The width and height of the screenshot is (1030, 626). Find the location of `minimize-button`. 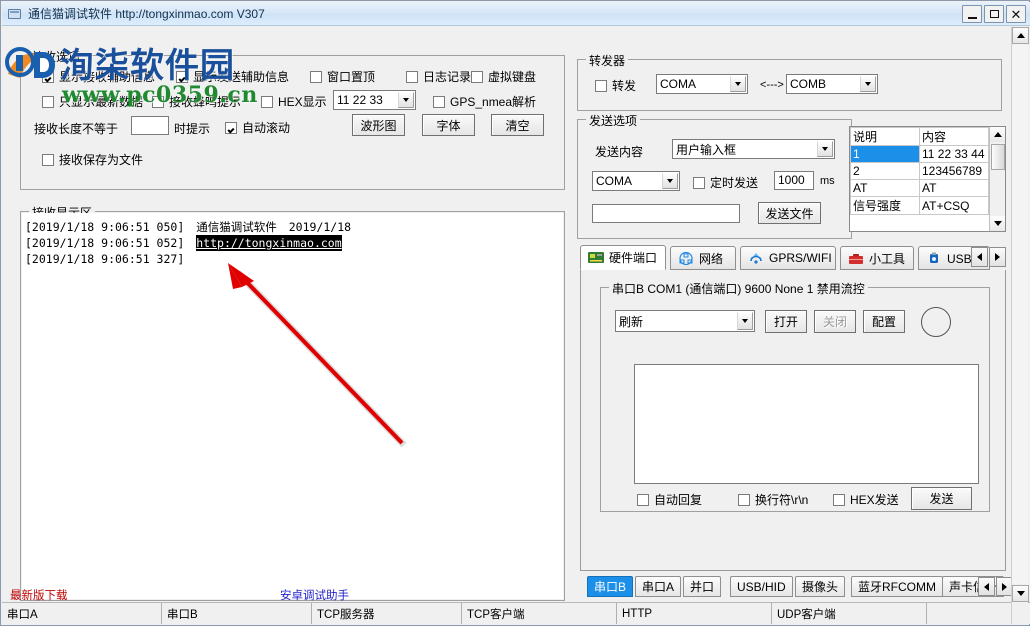

minimize-button is located at coordinates (972, 14).